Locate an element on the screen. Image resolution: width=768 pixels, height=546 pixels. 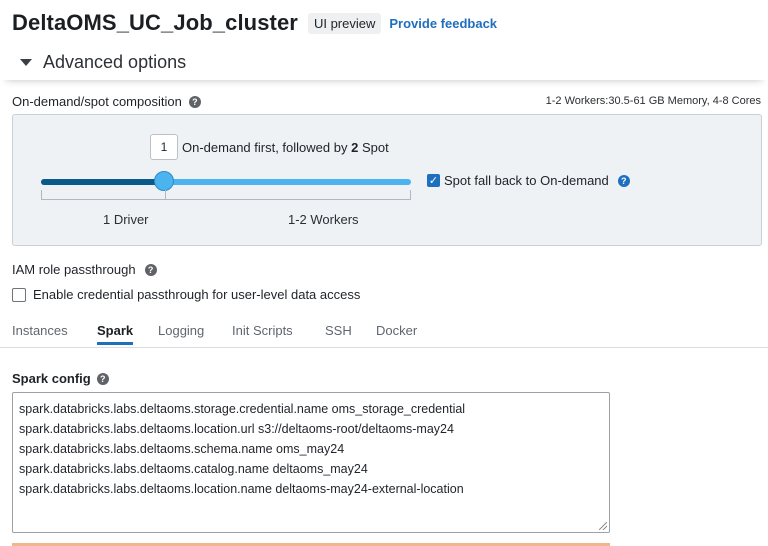
composition-label: On-demand/spot composition is located at coordinates (97, 101).